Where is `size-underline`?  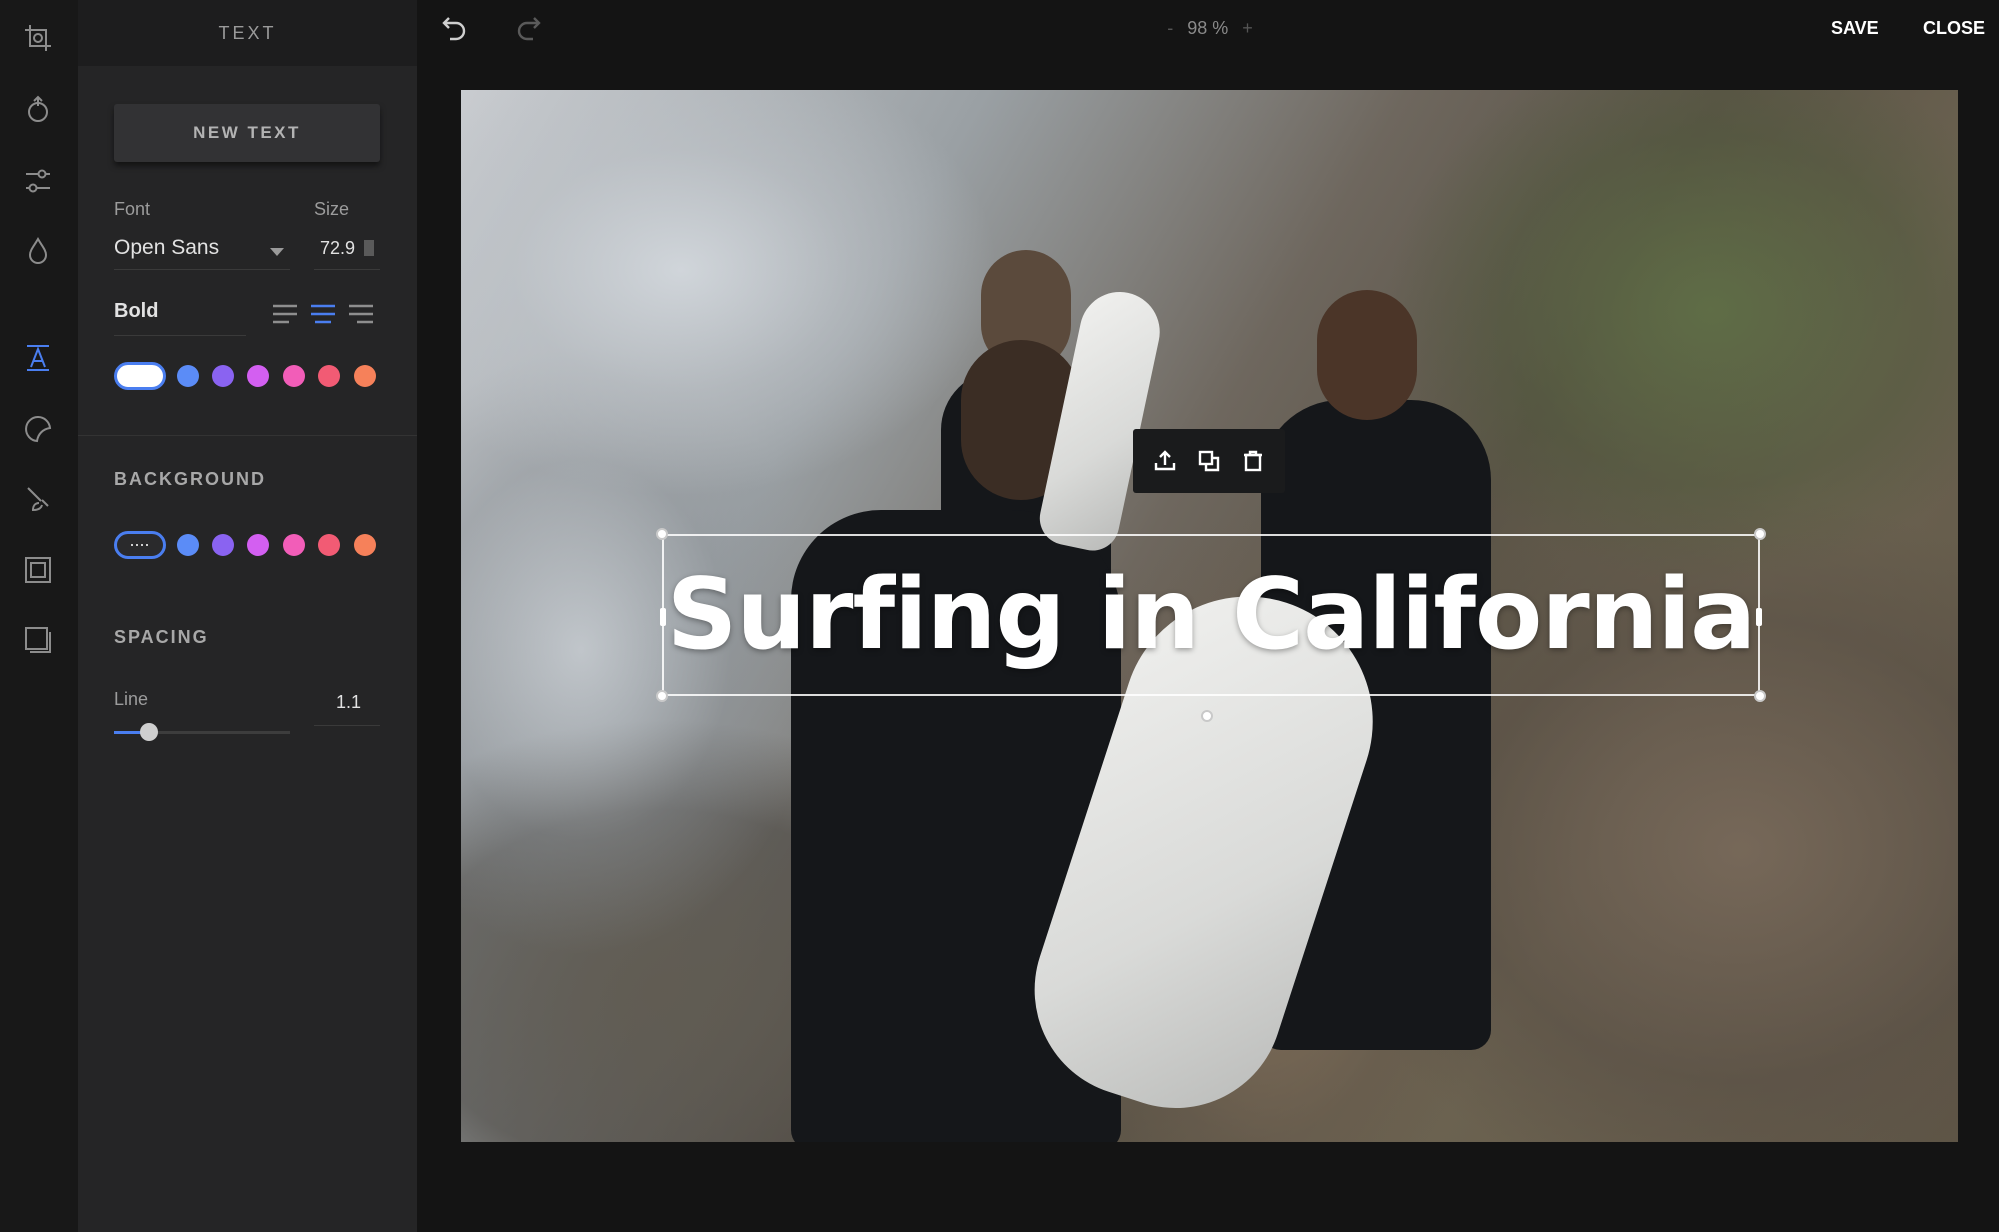
size-underline is located at coordinates (347, 269).